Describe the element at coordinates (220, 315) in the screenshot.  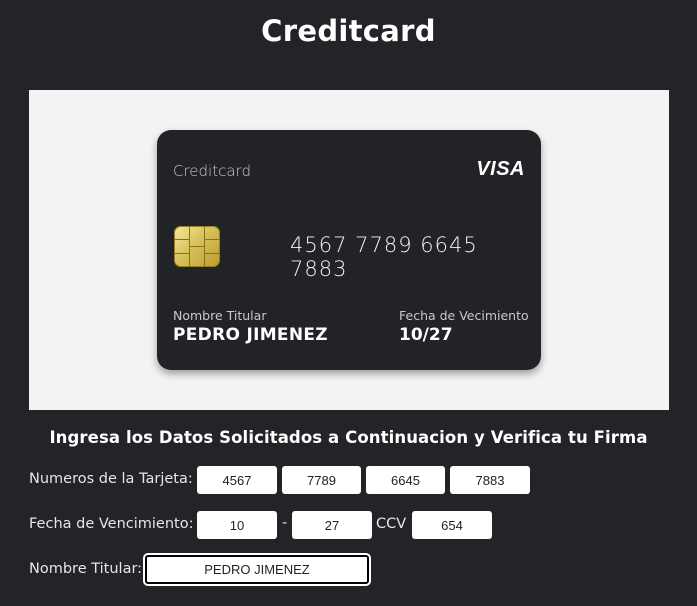
I see `holder-caption: Nombre Titular` at that location.